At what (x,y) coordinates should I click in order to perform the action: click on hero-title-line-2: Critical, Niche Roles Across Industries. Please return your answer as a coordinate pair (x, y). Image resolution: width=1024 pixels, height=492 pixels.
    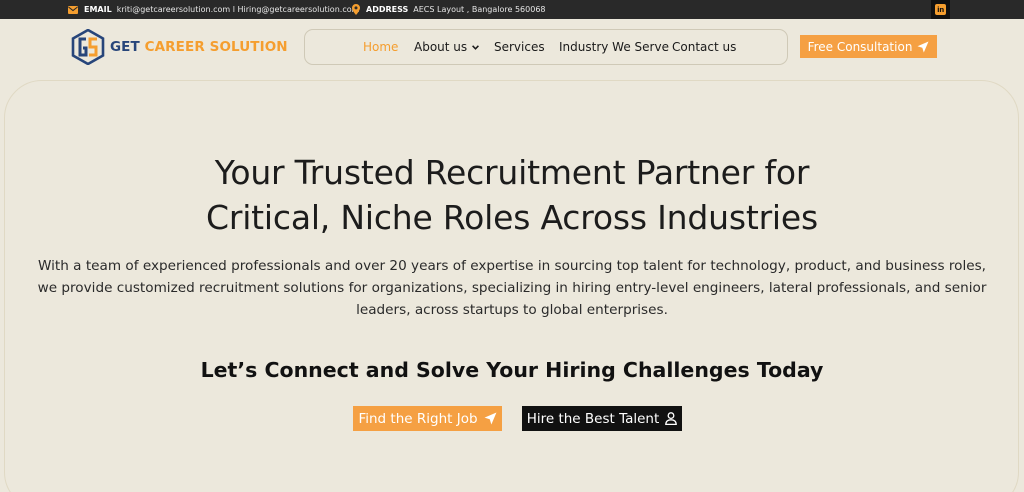
    Looking at the image, I should click on (511, 217).